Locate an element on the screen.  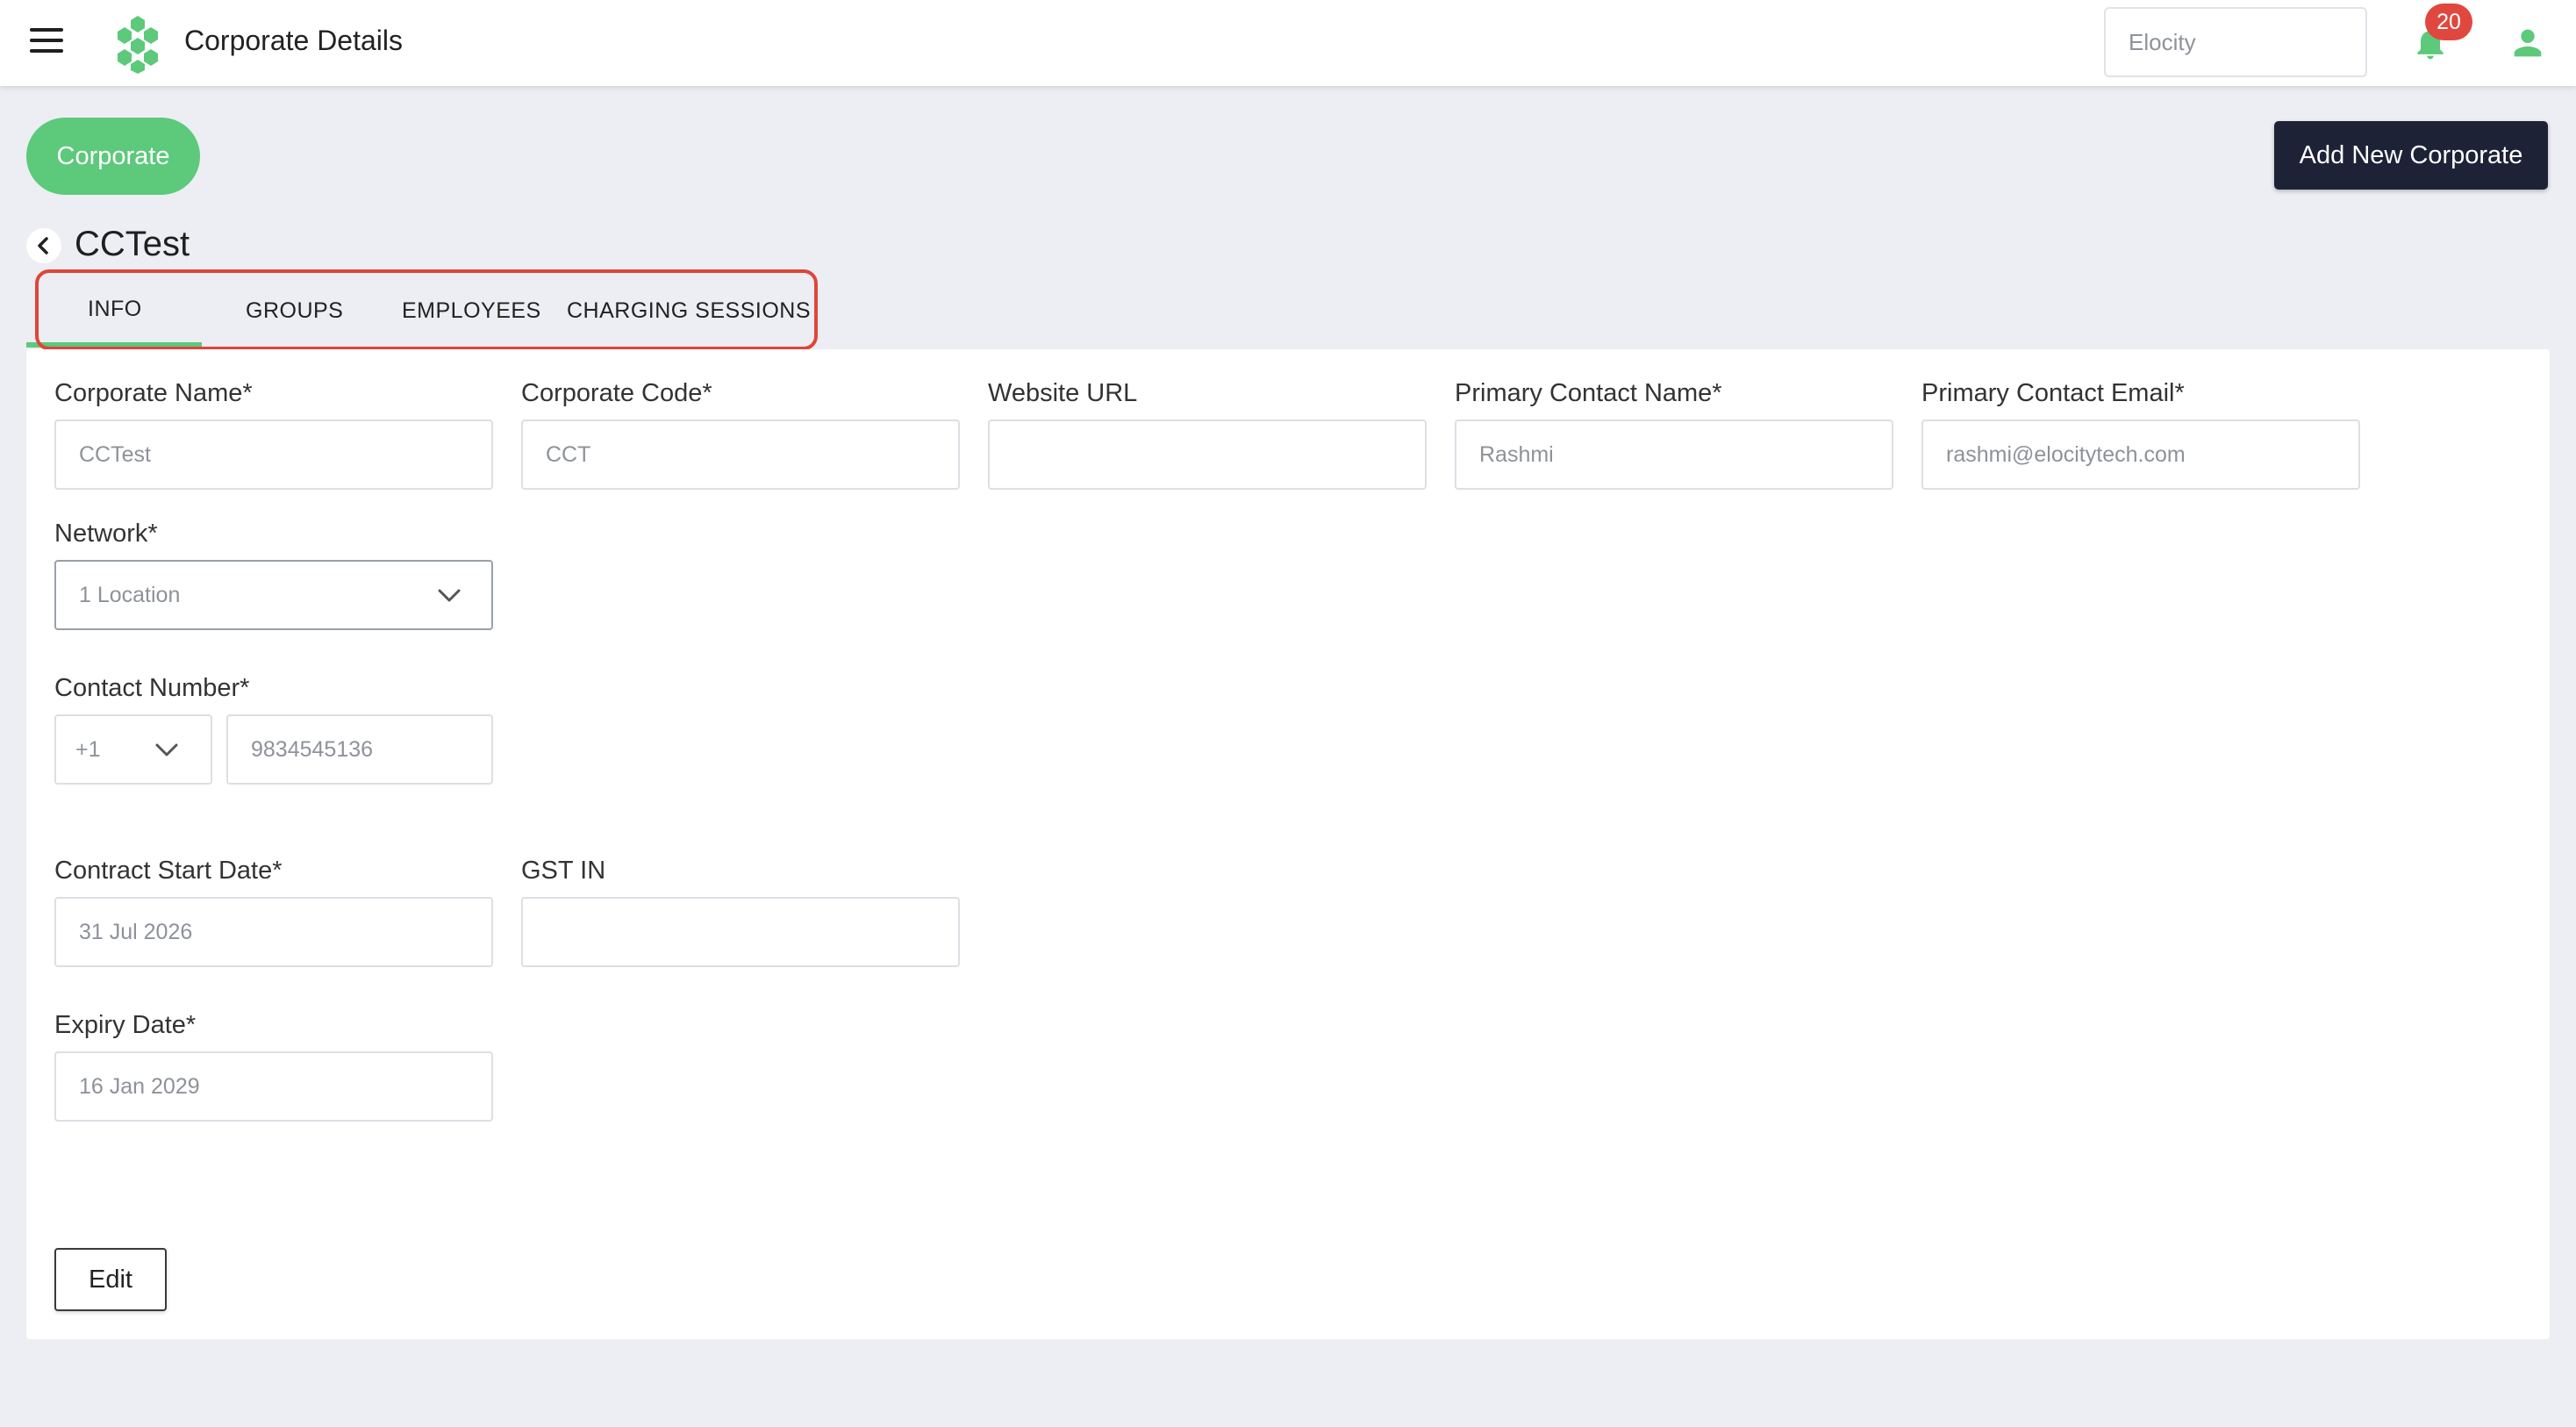
tabs-highlight-annotation is located at coordinates (426, 309).